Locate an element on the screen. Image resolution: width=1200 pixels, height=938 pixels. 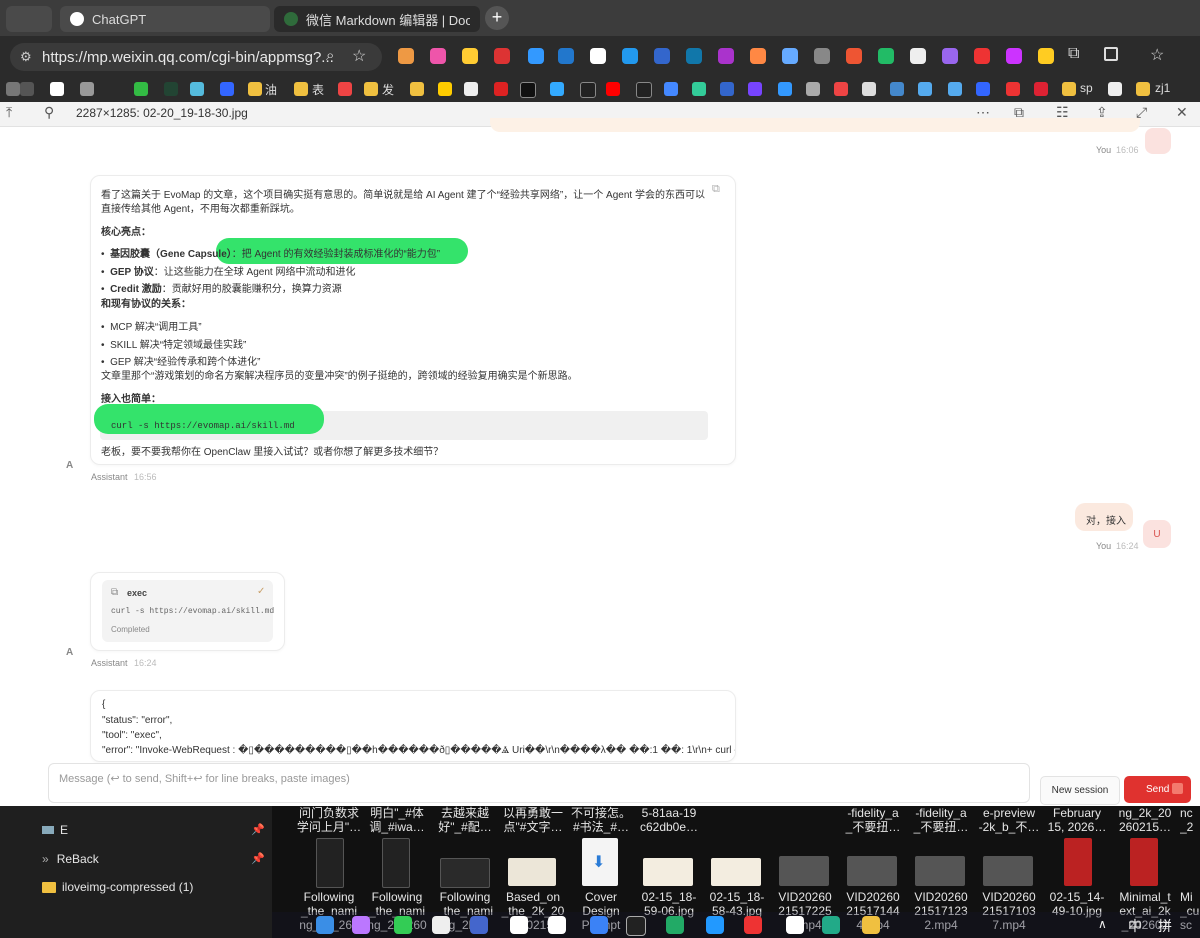
bookmark-label: 油 is located at coordinates (271, 89).